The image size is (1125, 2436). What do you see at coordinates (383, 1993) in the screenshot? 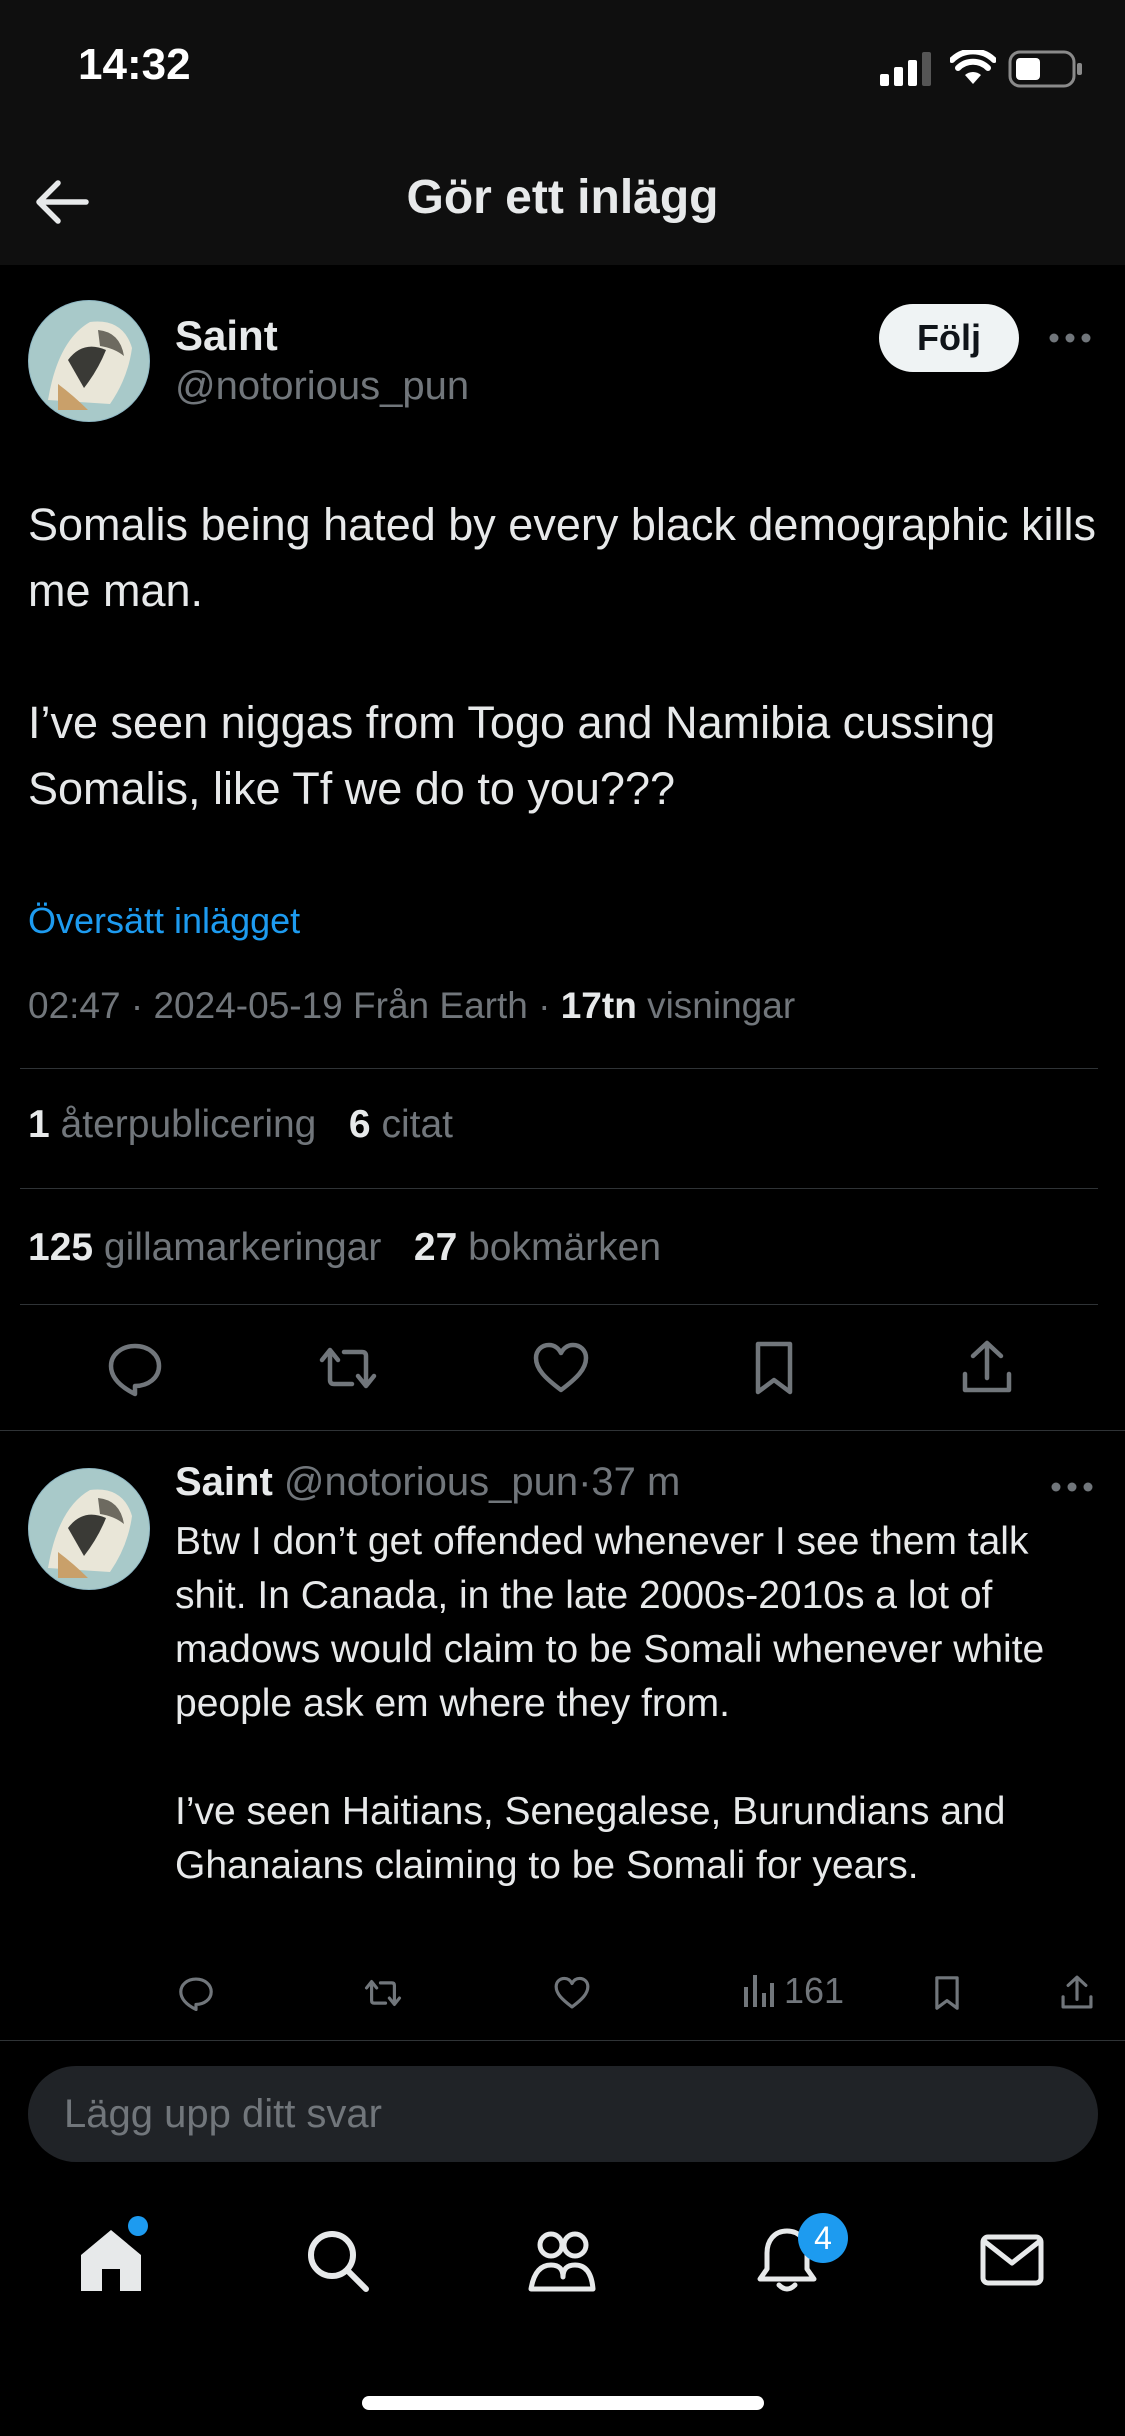
I see `reply-repost-icon` at bounding box center [383, 1993].